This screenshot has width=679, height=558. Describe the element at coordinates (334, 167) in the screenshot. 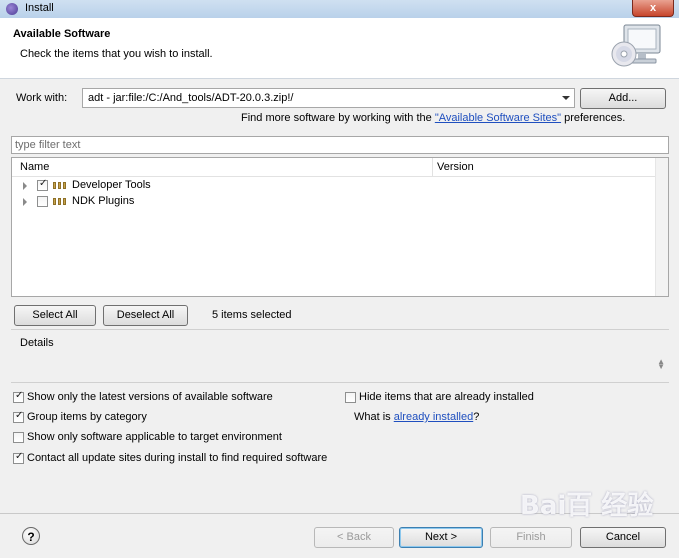

I see `tree-header: Name Version` at that location.